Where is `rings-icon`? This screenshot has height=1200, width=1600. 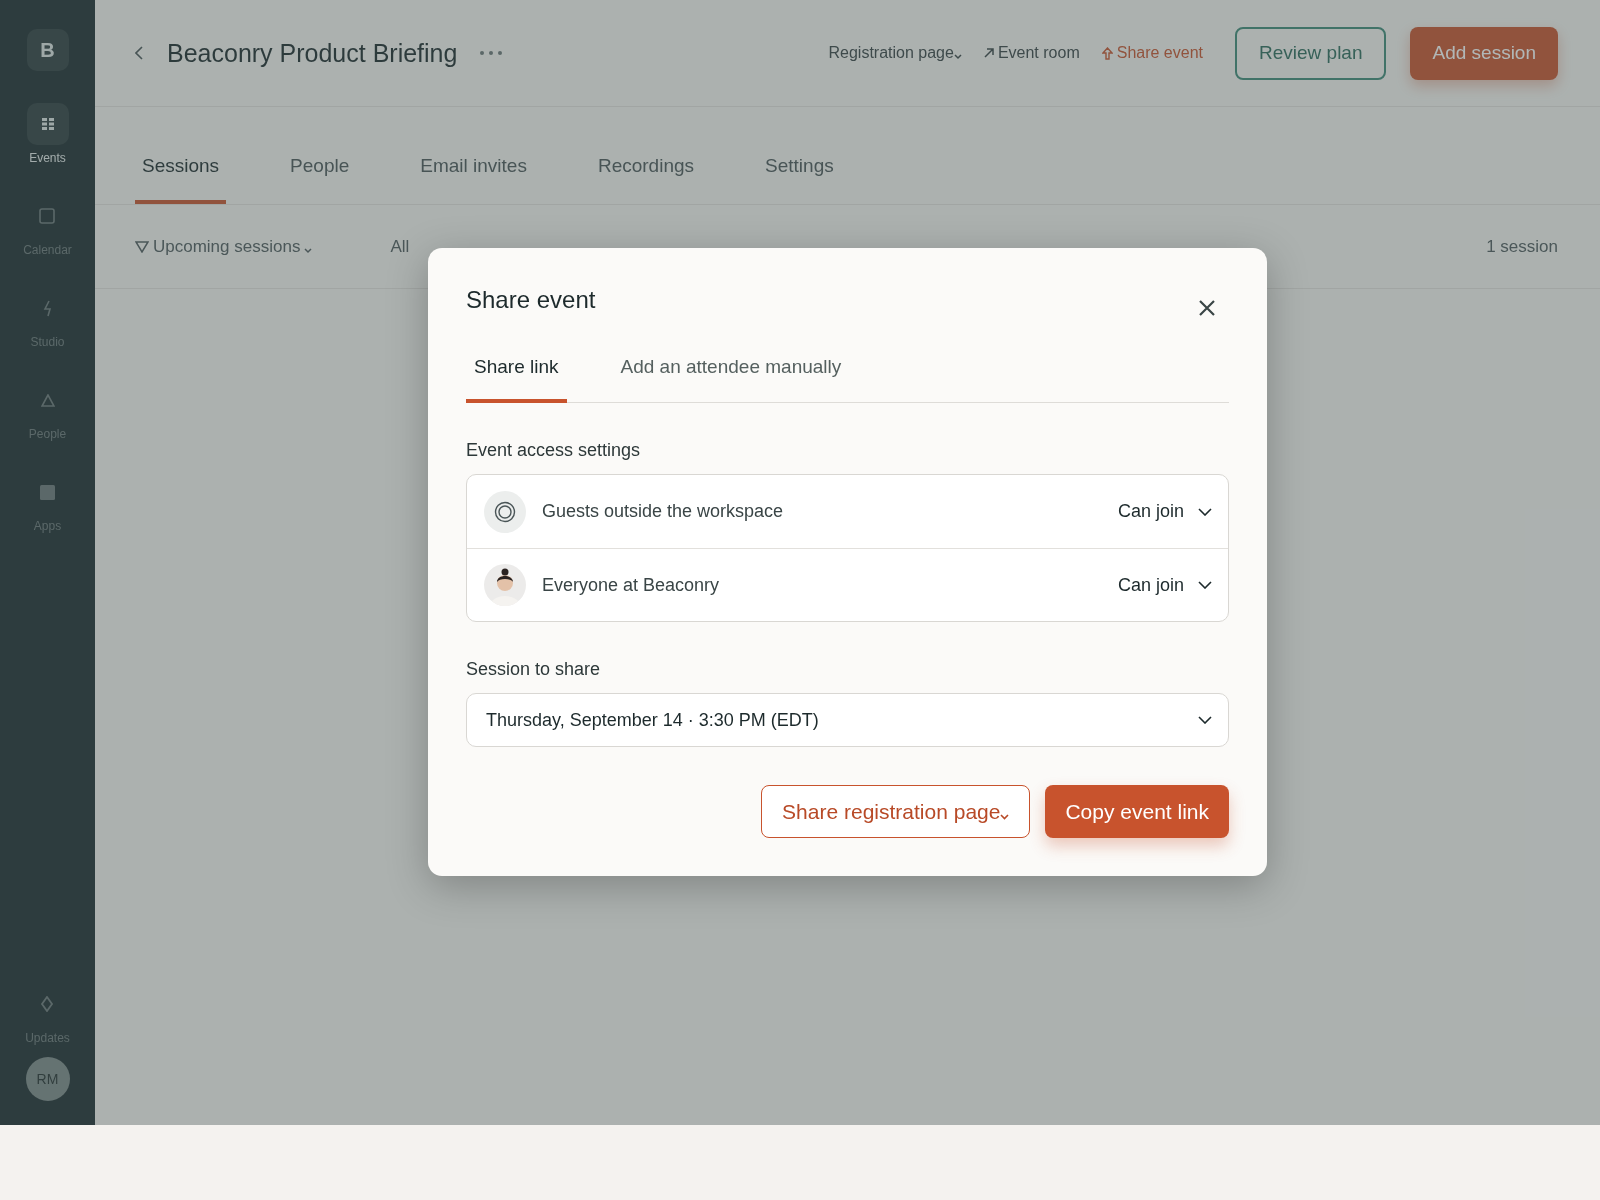
rings-icon is located at coordinates (505, 511).